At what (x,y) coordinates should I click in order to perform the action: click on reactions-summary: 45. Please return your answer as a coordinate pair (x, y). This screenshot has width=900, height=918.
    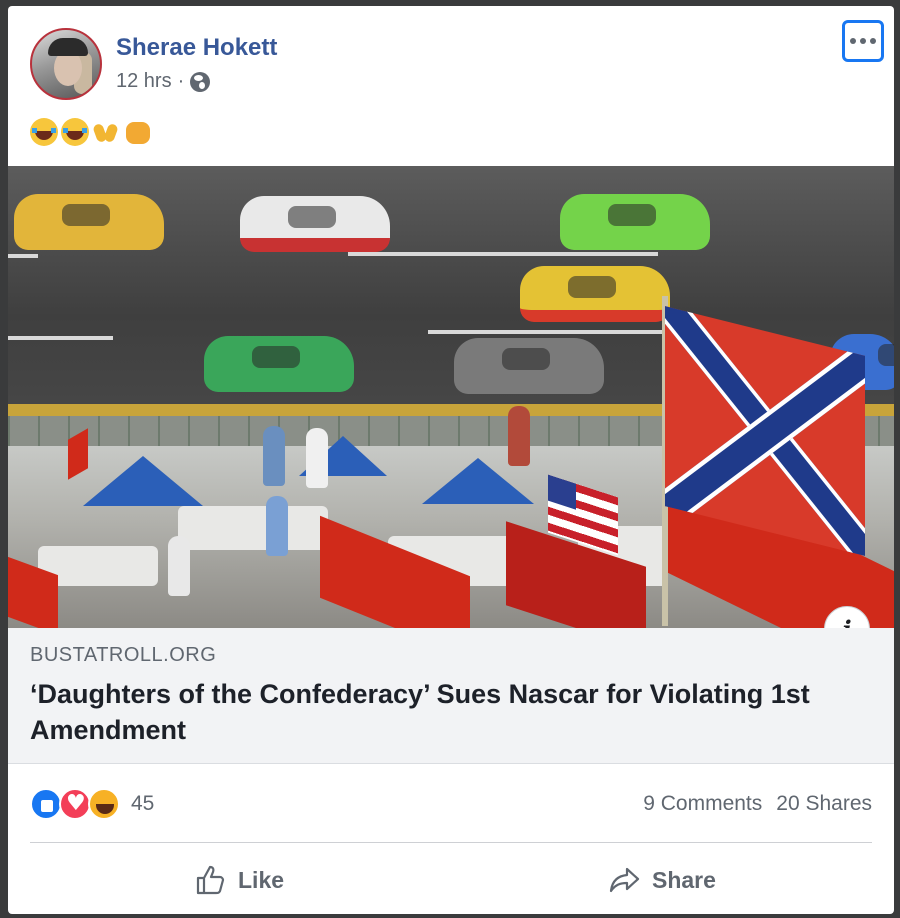
    Looking at the image, I should click on (92, 804).